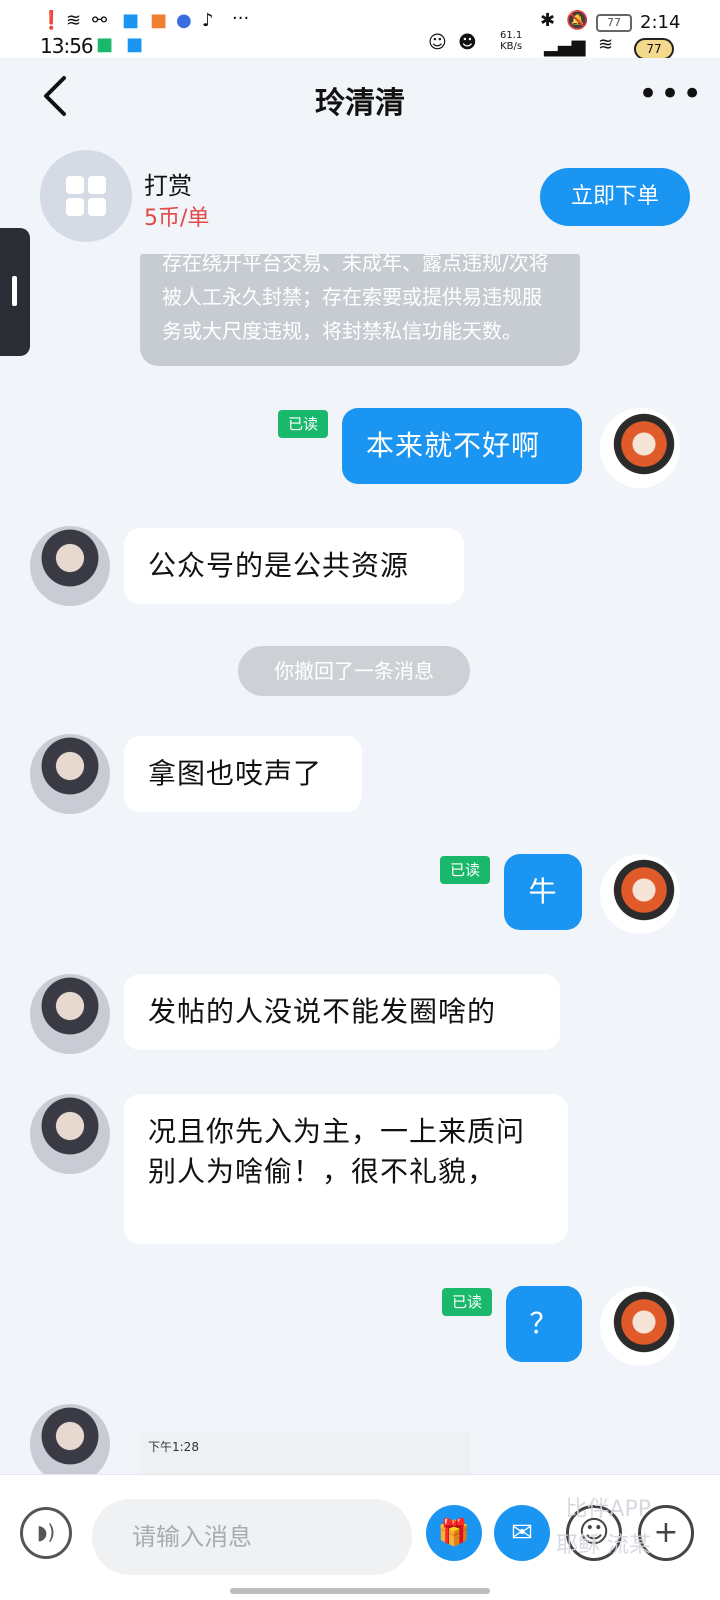 This screenshot has height=1600, width=720. Describe the element at coordinates (67, 46) in the screenshot. I see `status-time: 13:56` at that location.